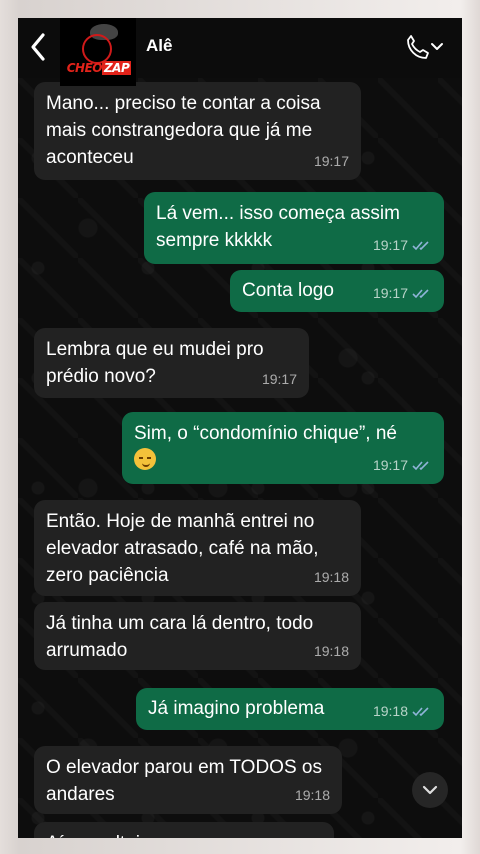  What do you see at coordinates (99, 68) in the screenshot?
I see `logo-text: CHEO ZAP` at bounding box center [99, 68].